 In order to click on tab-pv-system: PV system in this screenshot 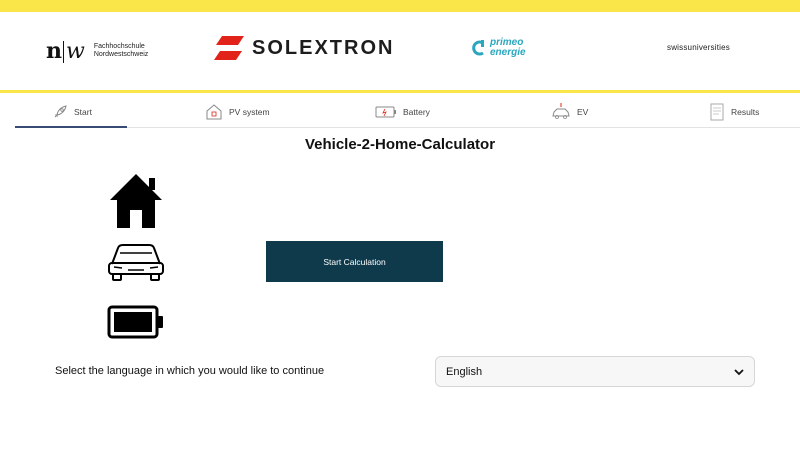, I will do `click(237, 112)`.